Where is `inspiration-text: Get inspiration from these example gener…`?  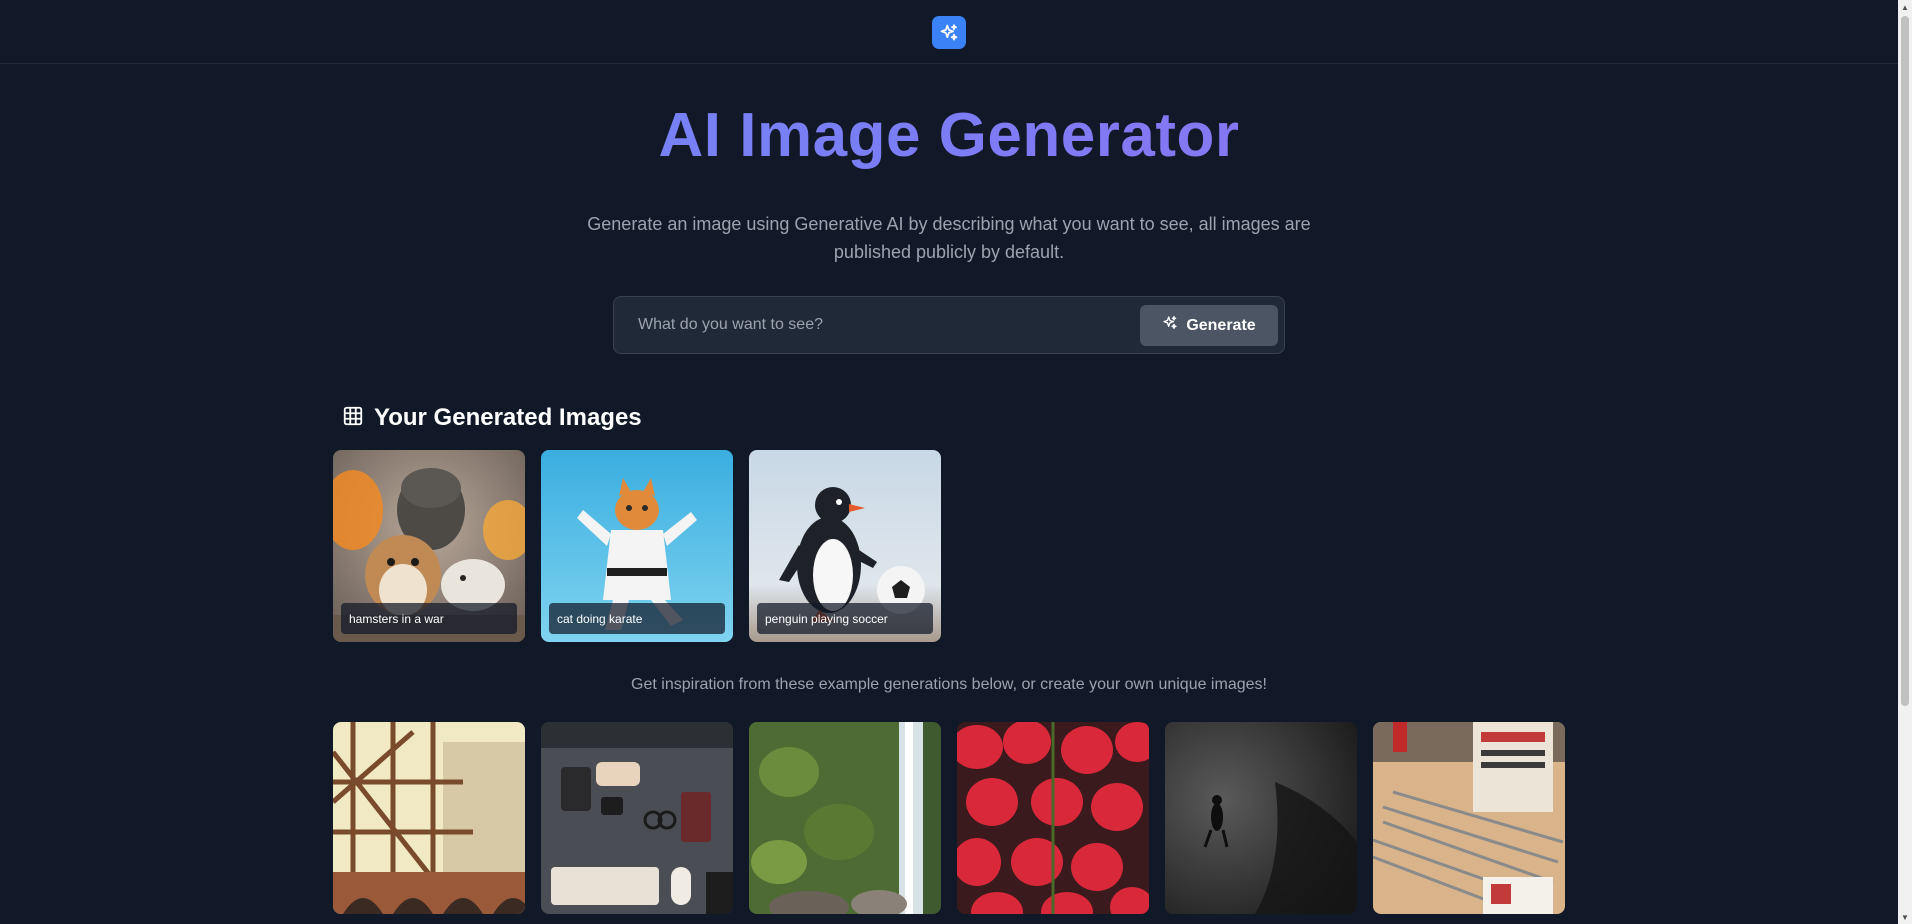 inspiration-text: Get inspiration from these example gener… is located at coordinates (949, 684).